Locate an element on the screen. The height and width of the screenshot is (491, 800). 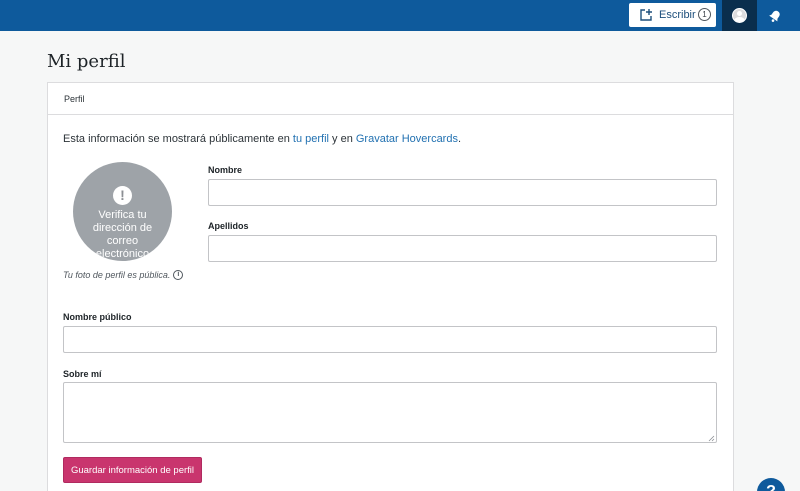
write-button: Escribir 1 is located at coordinates (672, 15).